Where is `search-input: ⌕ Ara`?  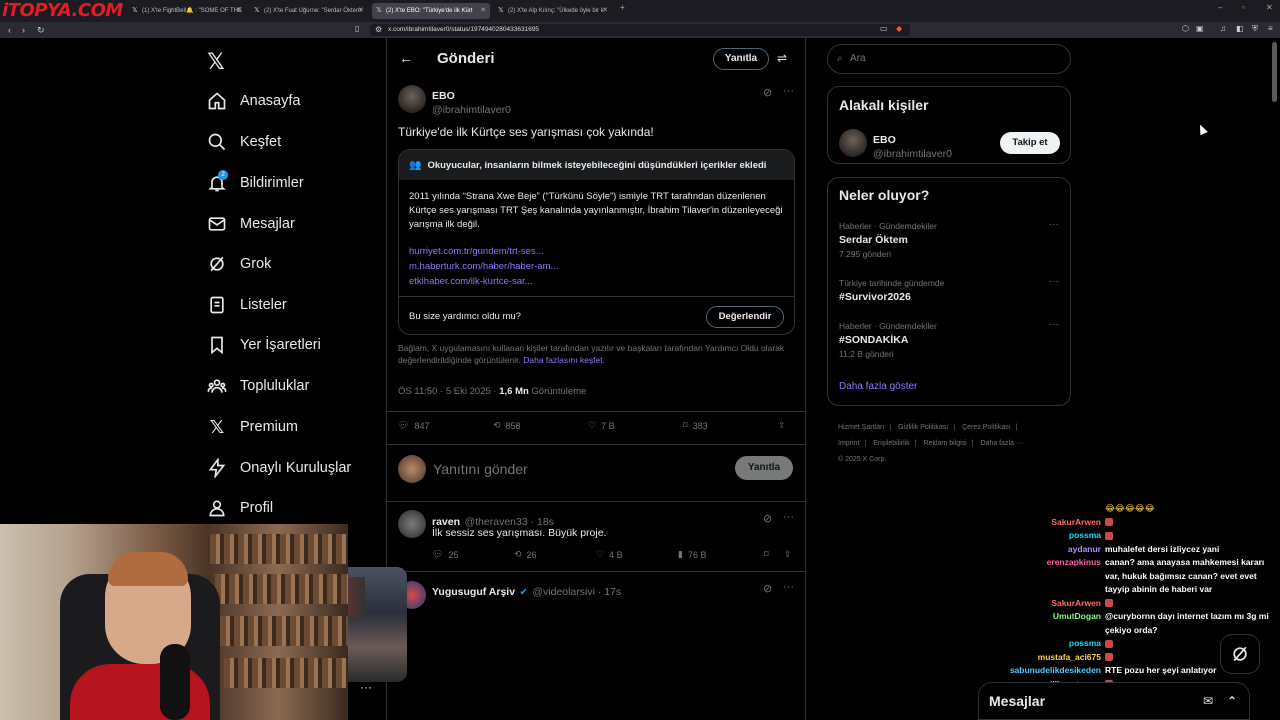 search-input: ⌕ Ara is located at coordinates (949, 59).